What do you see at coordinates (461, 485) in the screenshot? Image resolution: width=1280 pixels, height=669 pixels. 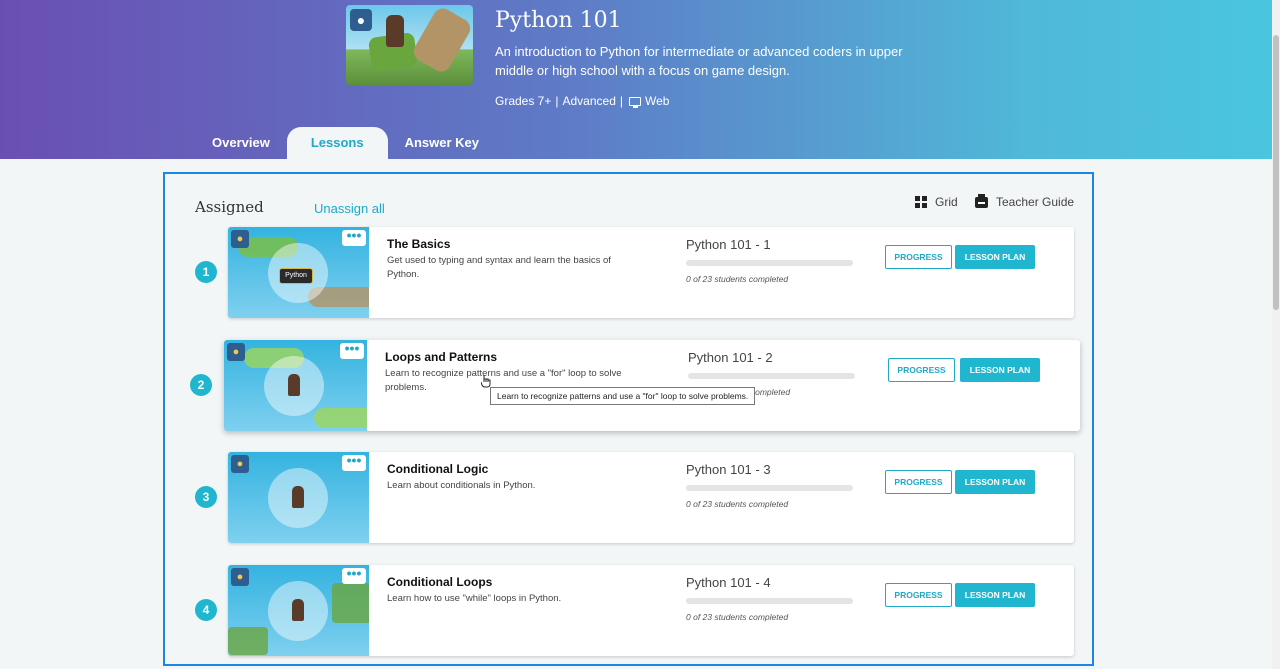 I see `lesson-description: Learn about conditionals in Python.` at bounding box center [461, 485].